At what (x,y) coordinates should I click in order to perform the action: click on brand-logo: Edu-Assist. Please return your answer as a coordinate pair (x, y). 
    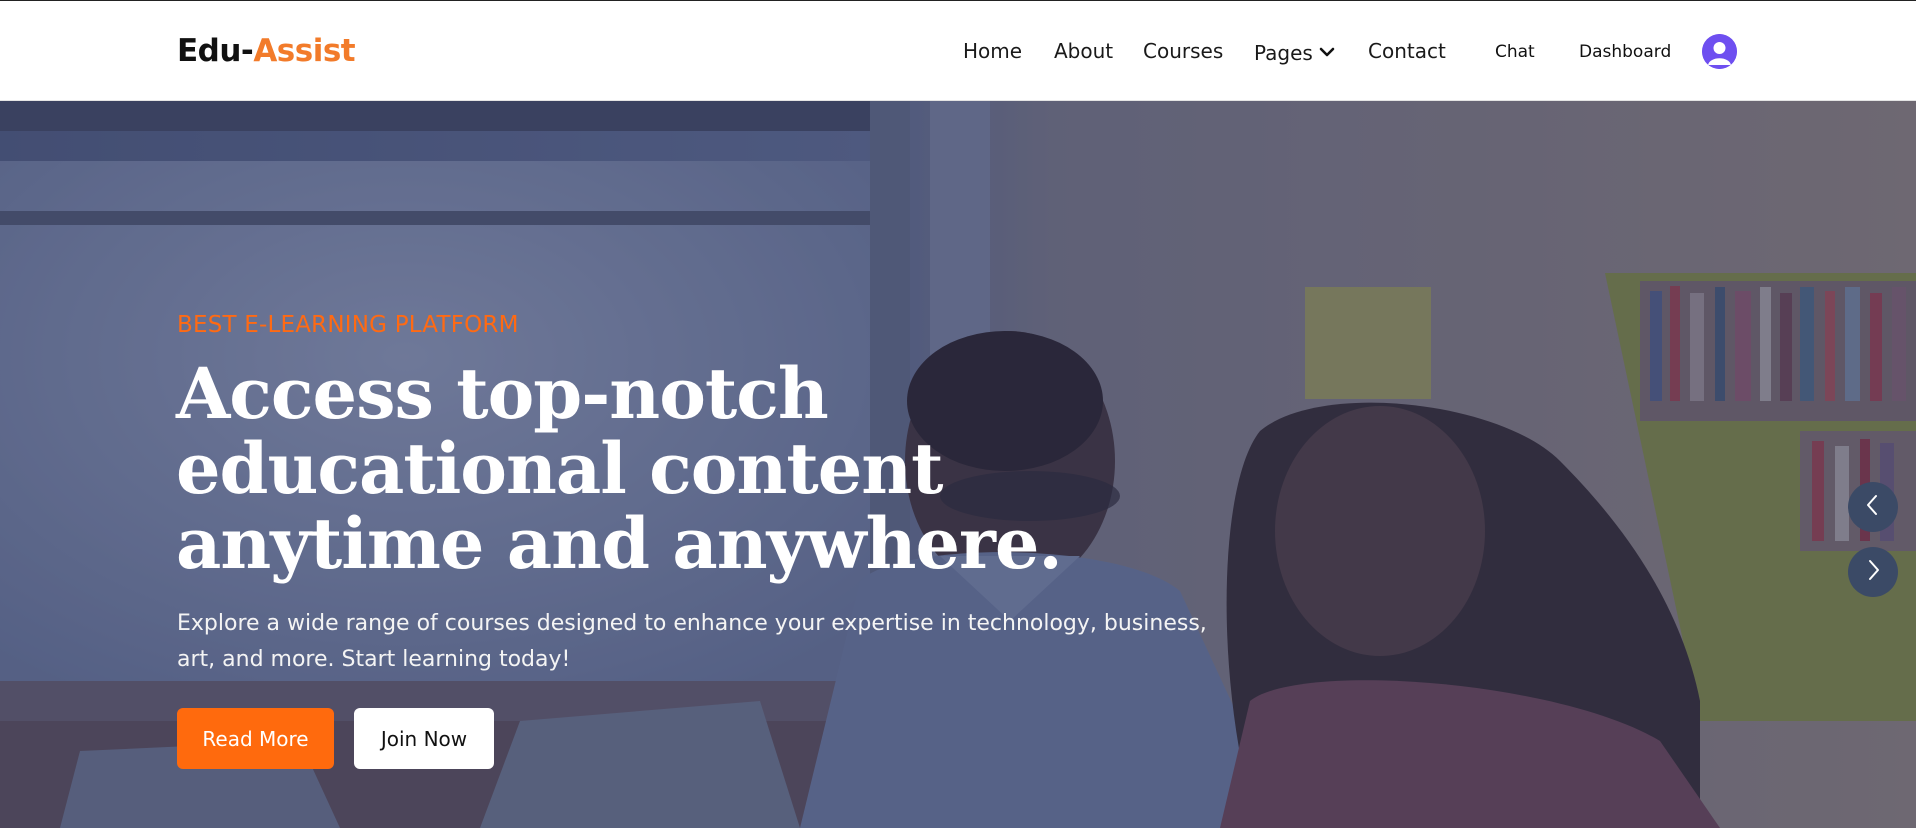
    Looking at the image, I should click on (266, 51).